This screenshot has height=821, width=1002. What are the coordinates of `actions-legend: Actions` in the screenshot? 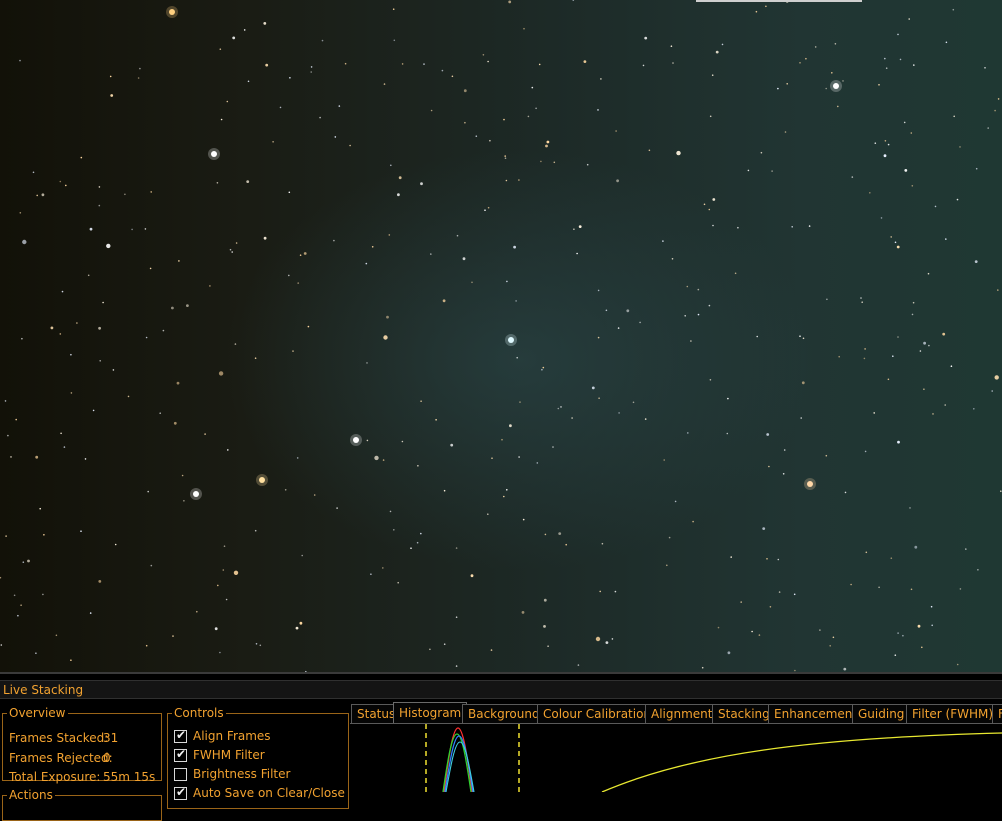 It's located at (31, 795).